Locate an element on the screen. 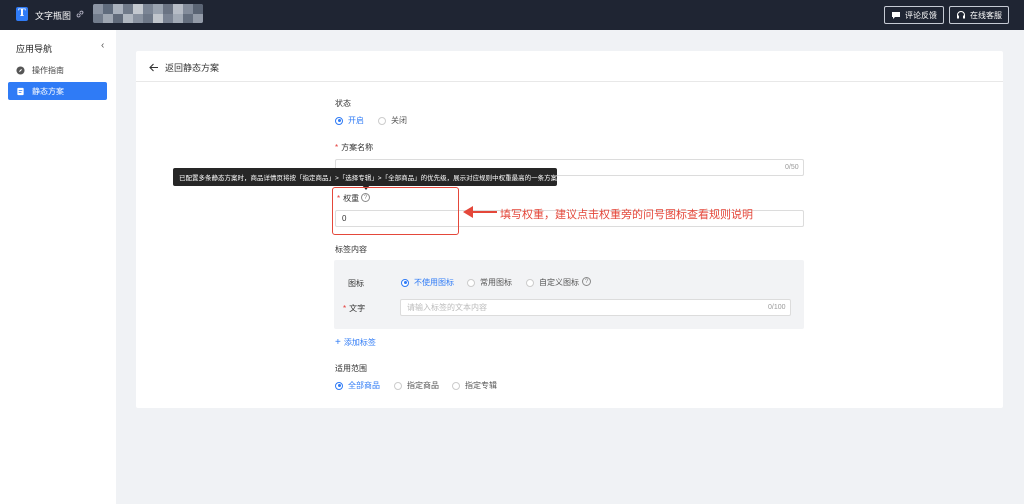 The height and width of the screenshot is (504, 1024). blurred-shop-name is located at coordinates (148, 13).